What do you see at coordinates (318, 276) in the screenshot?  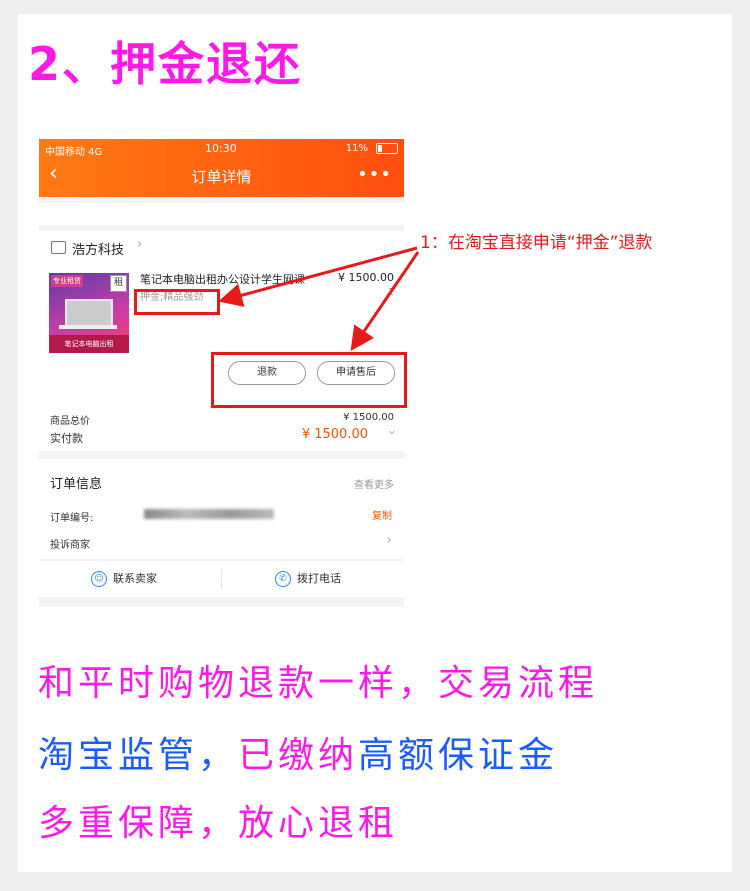 I see `arrow-to-sku` at bounding box center [318, 276].